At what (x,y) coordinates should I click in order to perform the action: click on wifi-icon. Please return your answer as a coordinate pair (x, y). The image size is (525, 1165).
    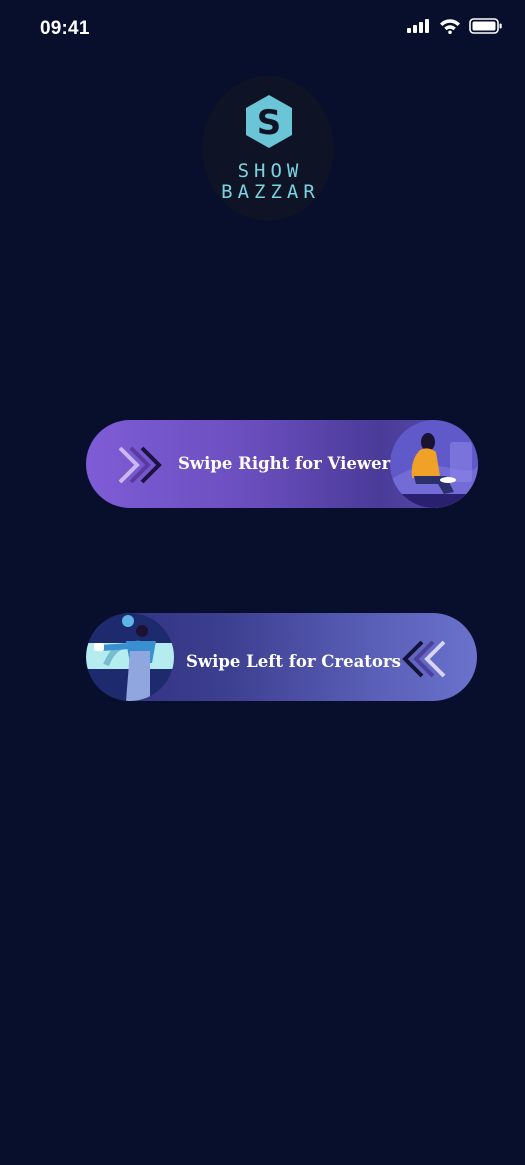
    Looking at the image, I should click on (450, 26).